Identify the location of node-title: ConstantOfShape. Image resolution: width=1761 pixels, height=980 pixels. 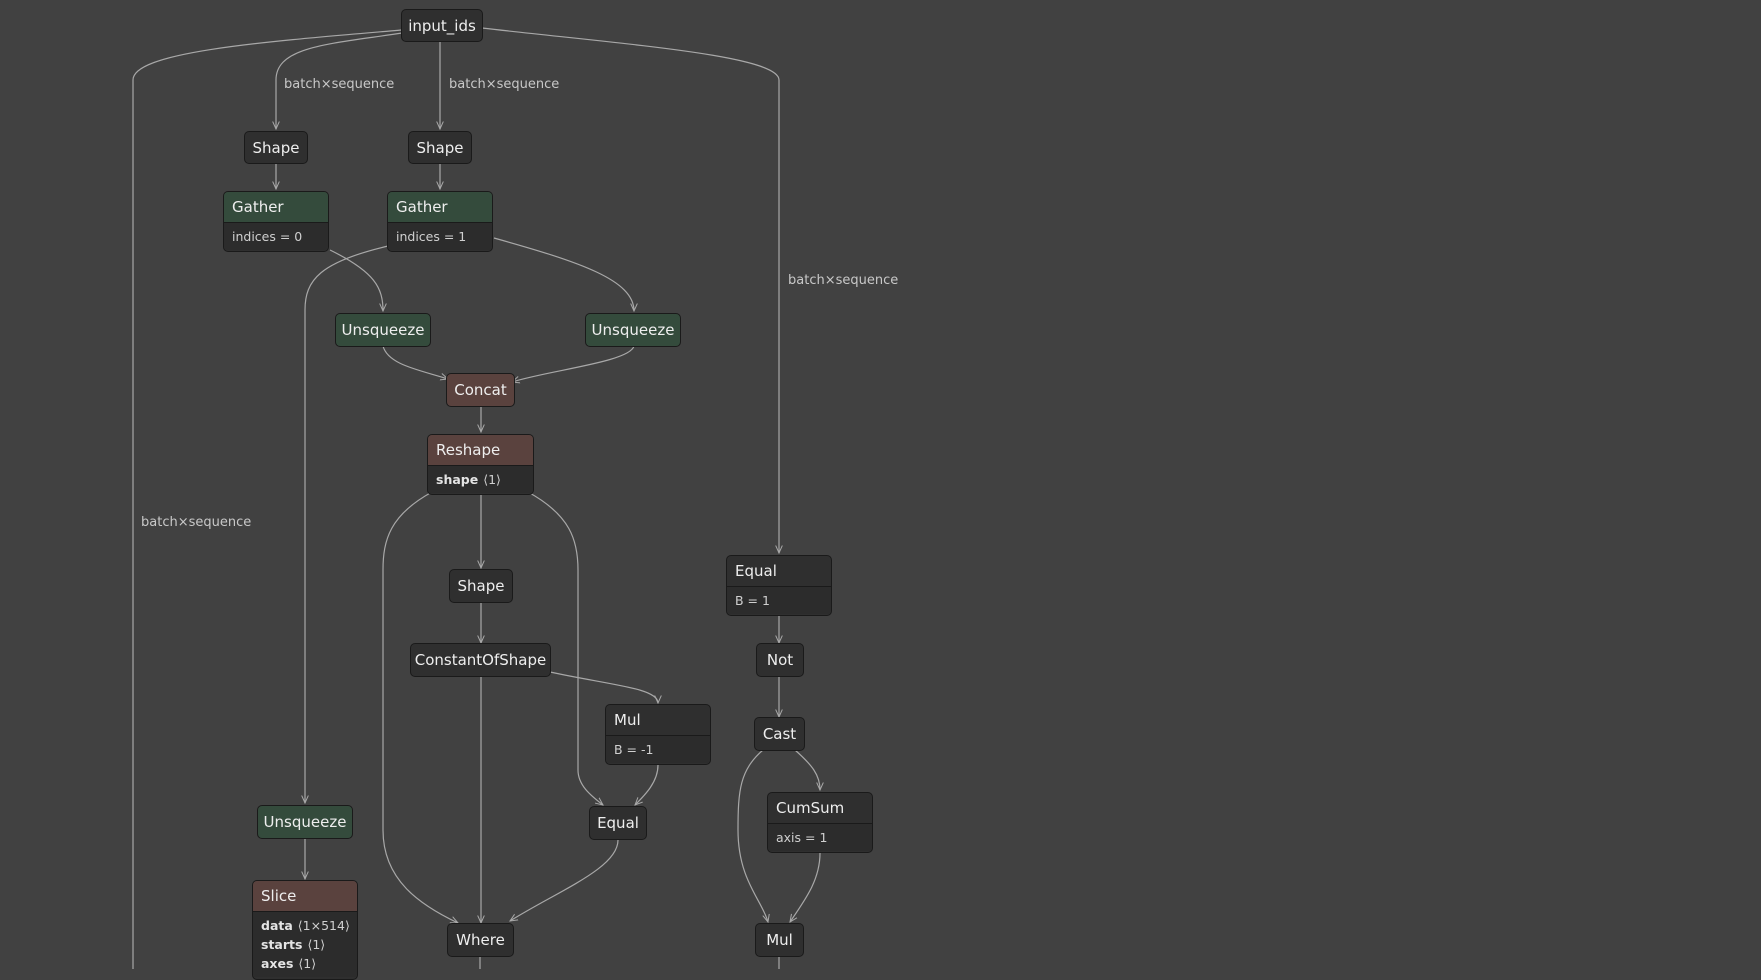
(480, 660).